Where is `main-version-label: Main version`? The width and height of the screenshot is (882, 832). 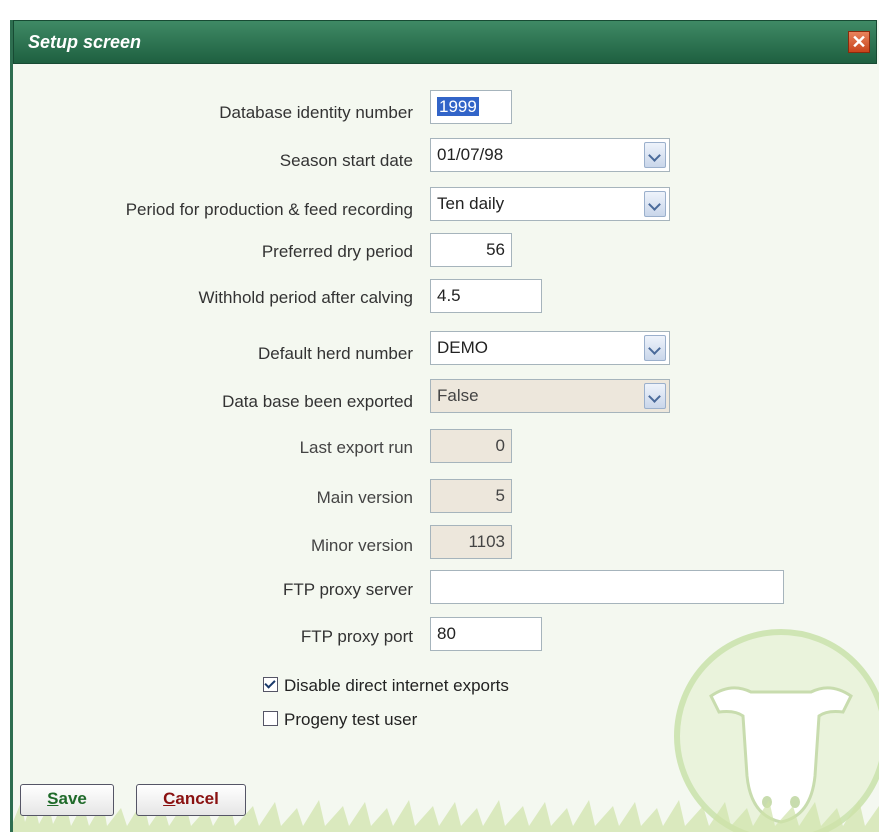
main-version-label: Main version is located at coordinates (364, 497).